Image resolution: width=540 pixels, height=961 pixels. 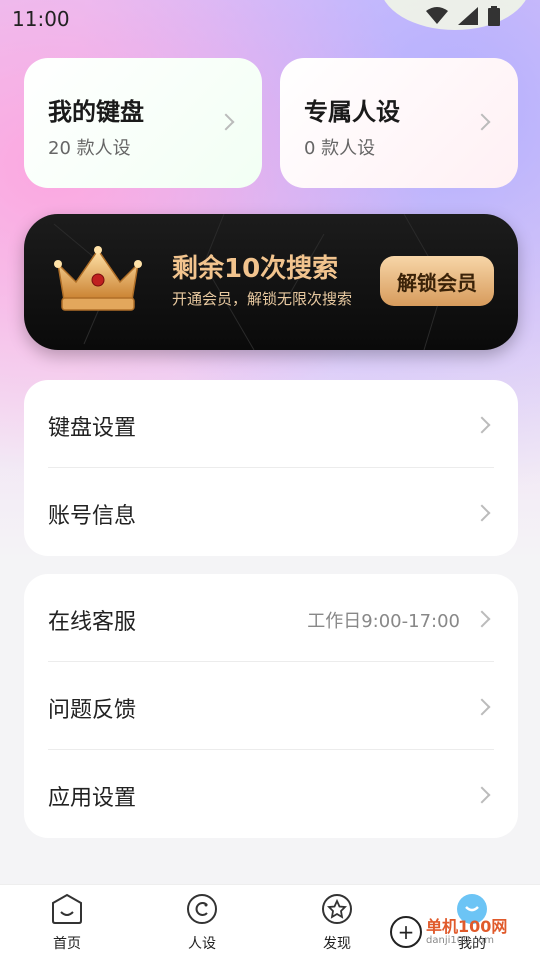 What do you see at coordinates (337, 944) in the screenshot?
I see `nav-label: 发现` at bounding box center [337, 944].